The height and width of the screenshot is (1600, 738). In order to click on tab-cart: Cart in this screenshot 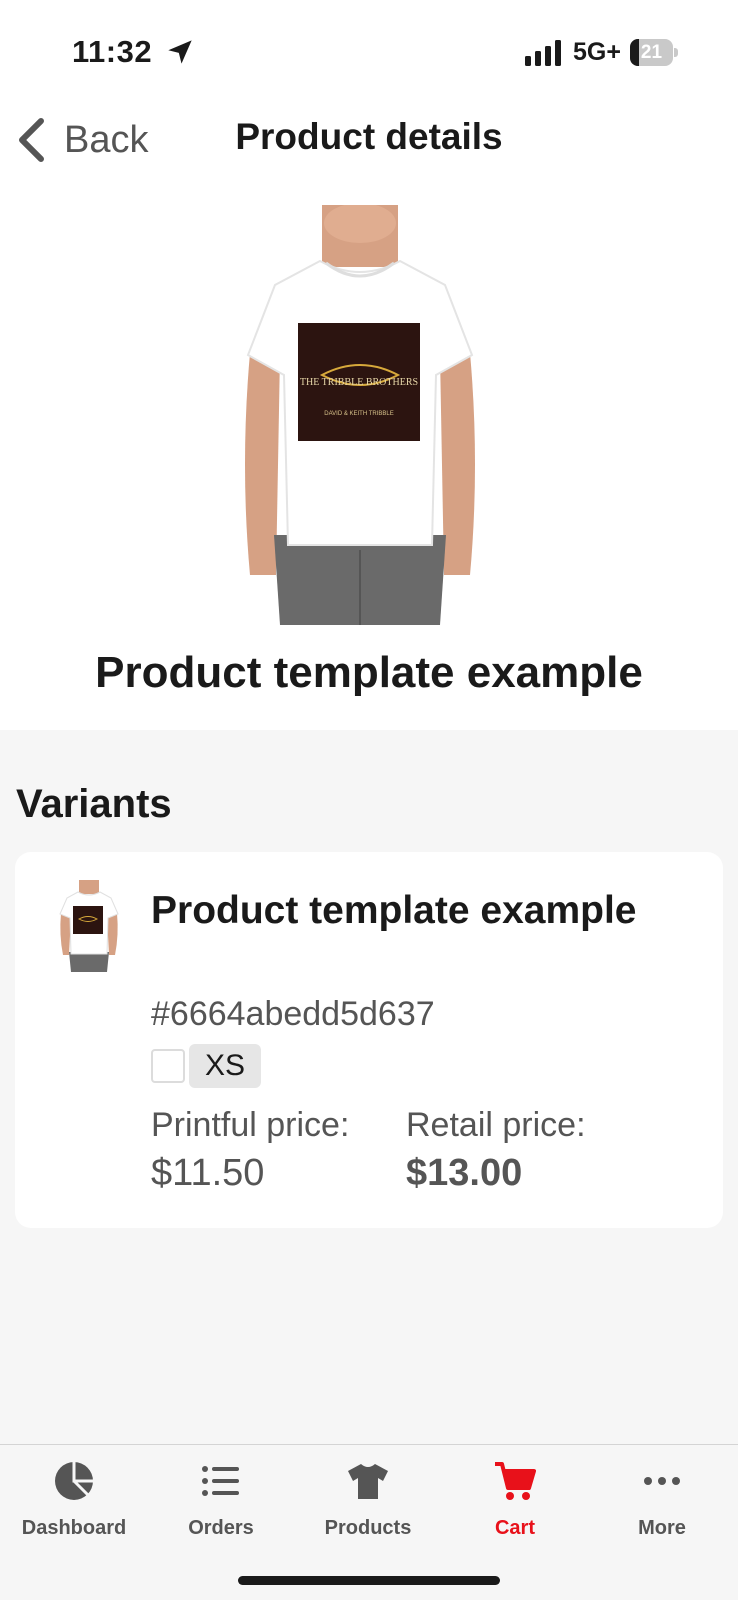, I will do `click(515, 1499)`.